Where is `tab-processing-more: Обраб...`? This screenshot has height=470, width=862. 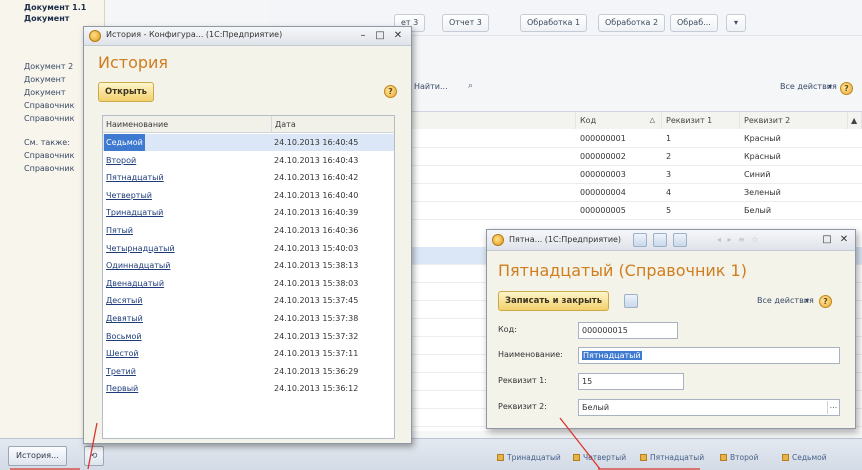
tab-processing-more: Обраб... is located at coordinates (694, 23).